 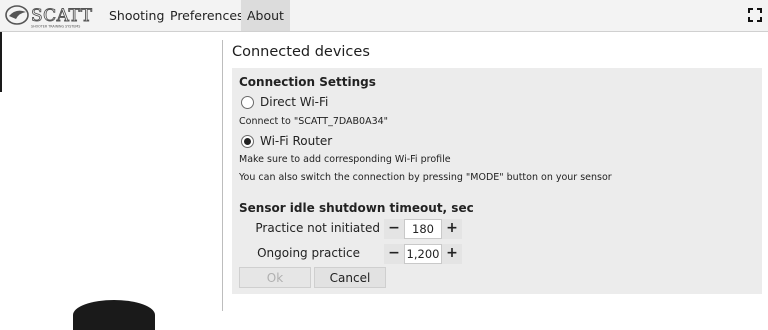 What do you see at coordinates (301, 52) in the screenshot?
I see `page-title: Connected devices` at bounding box center [301, 52].